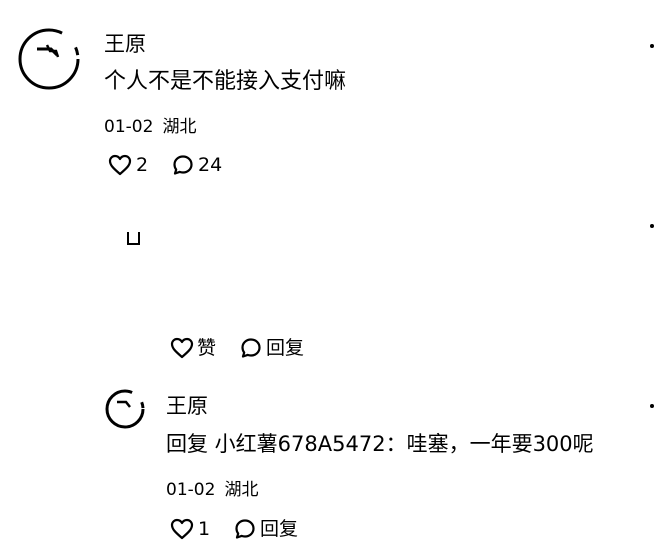  I want to click on like-button: 赞, so click(193, 348).